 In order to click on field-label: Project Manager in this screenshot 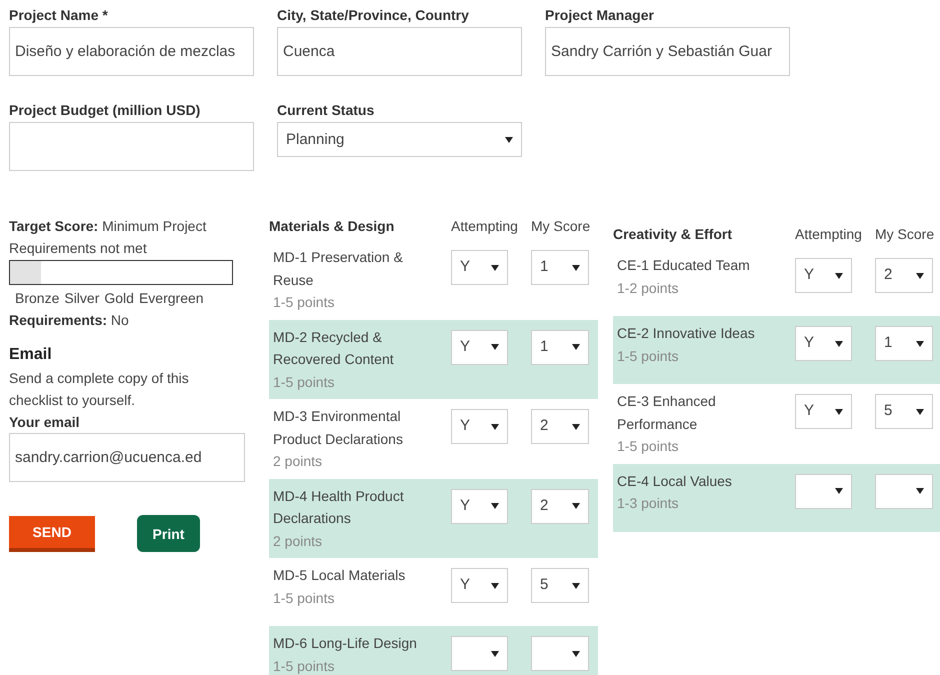, I will do `click(600, 16)`.